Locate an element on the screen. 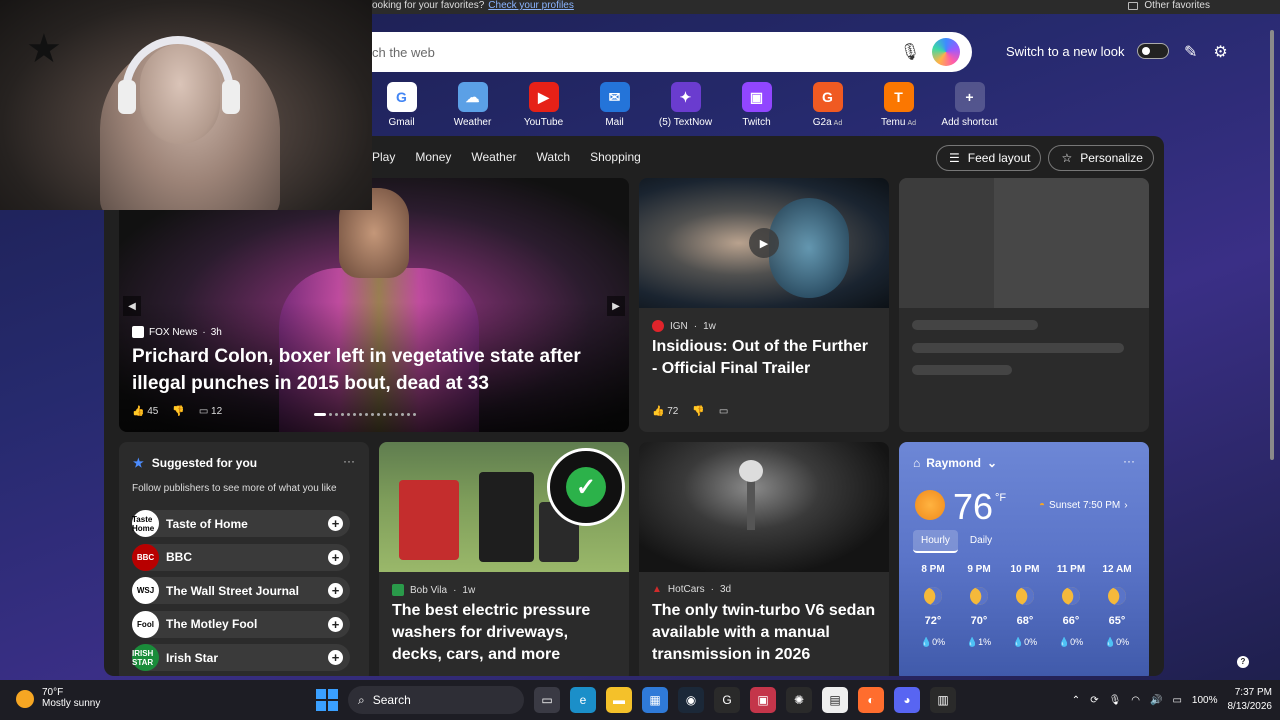  shortcut-temu: T Temu Ad is located at coordinates (898, 105).